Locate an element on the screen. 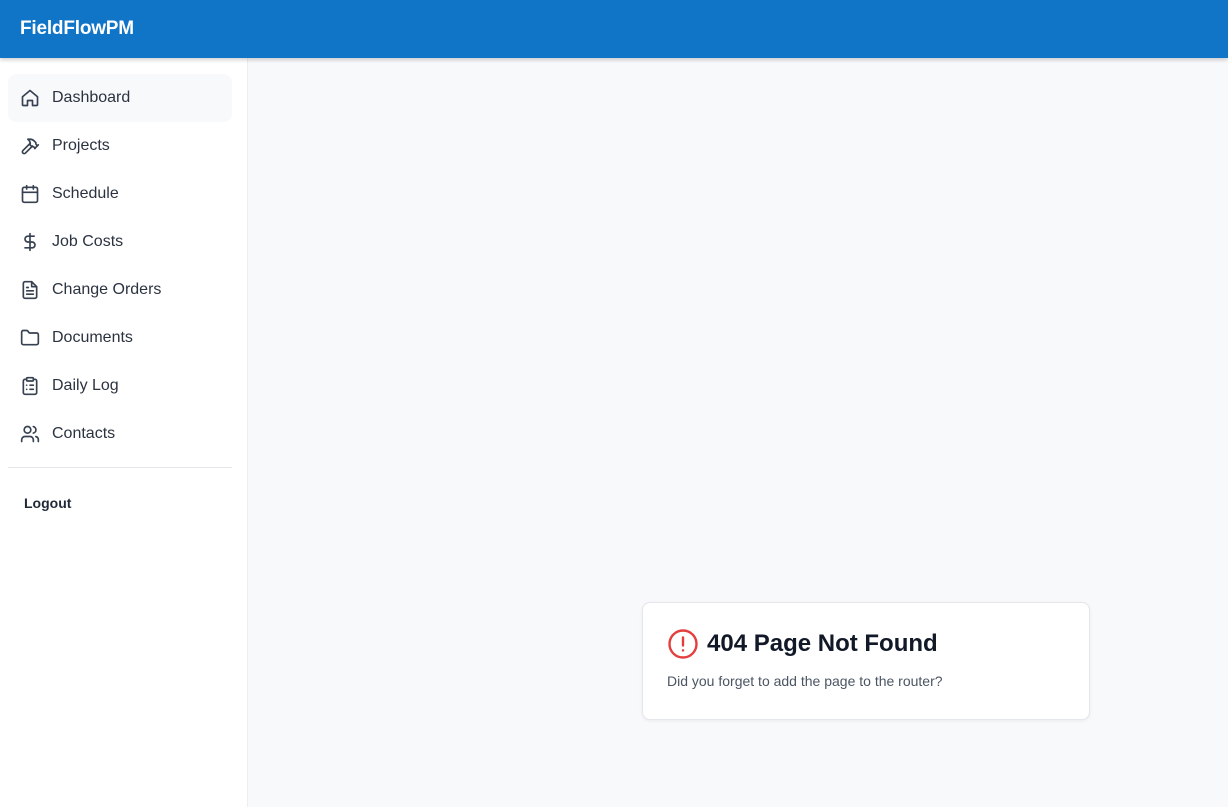  sidebar-item-label: Change Orders is located at coordinates (107, 289).